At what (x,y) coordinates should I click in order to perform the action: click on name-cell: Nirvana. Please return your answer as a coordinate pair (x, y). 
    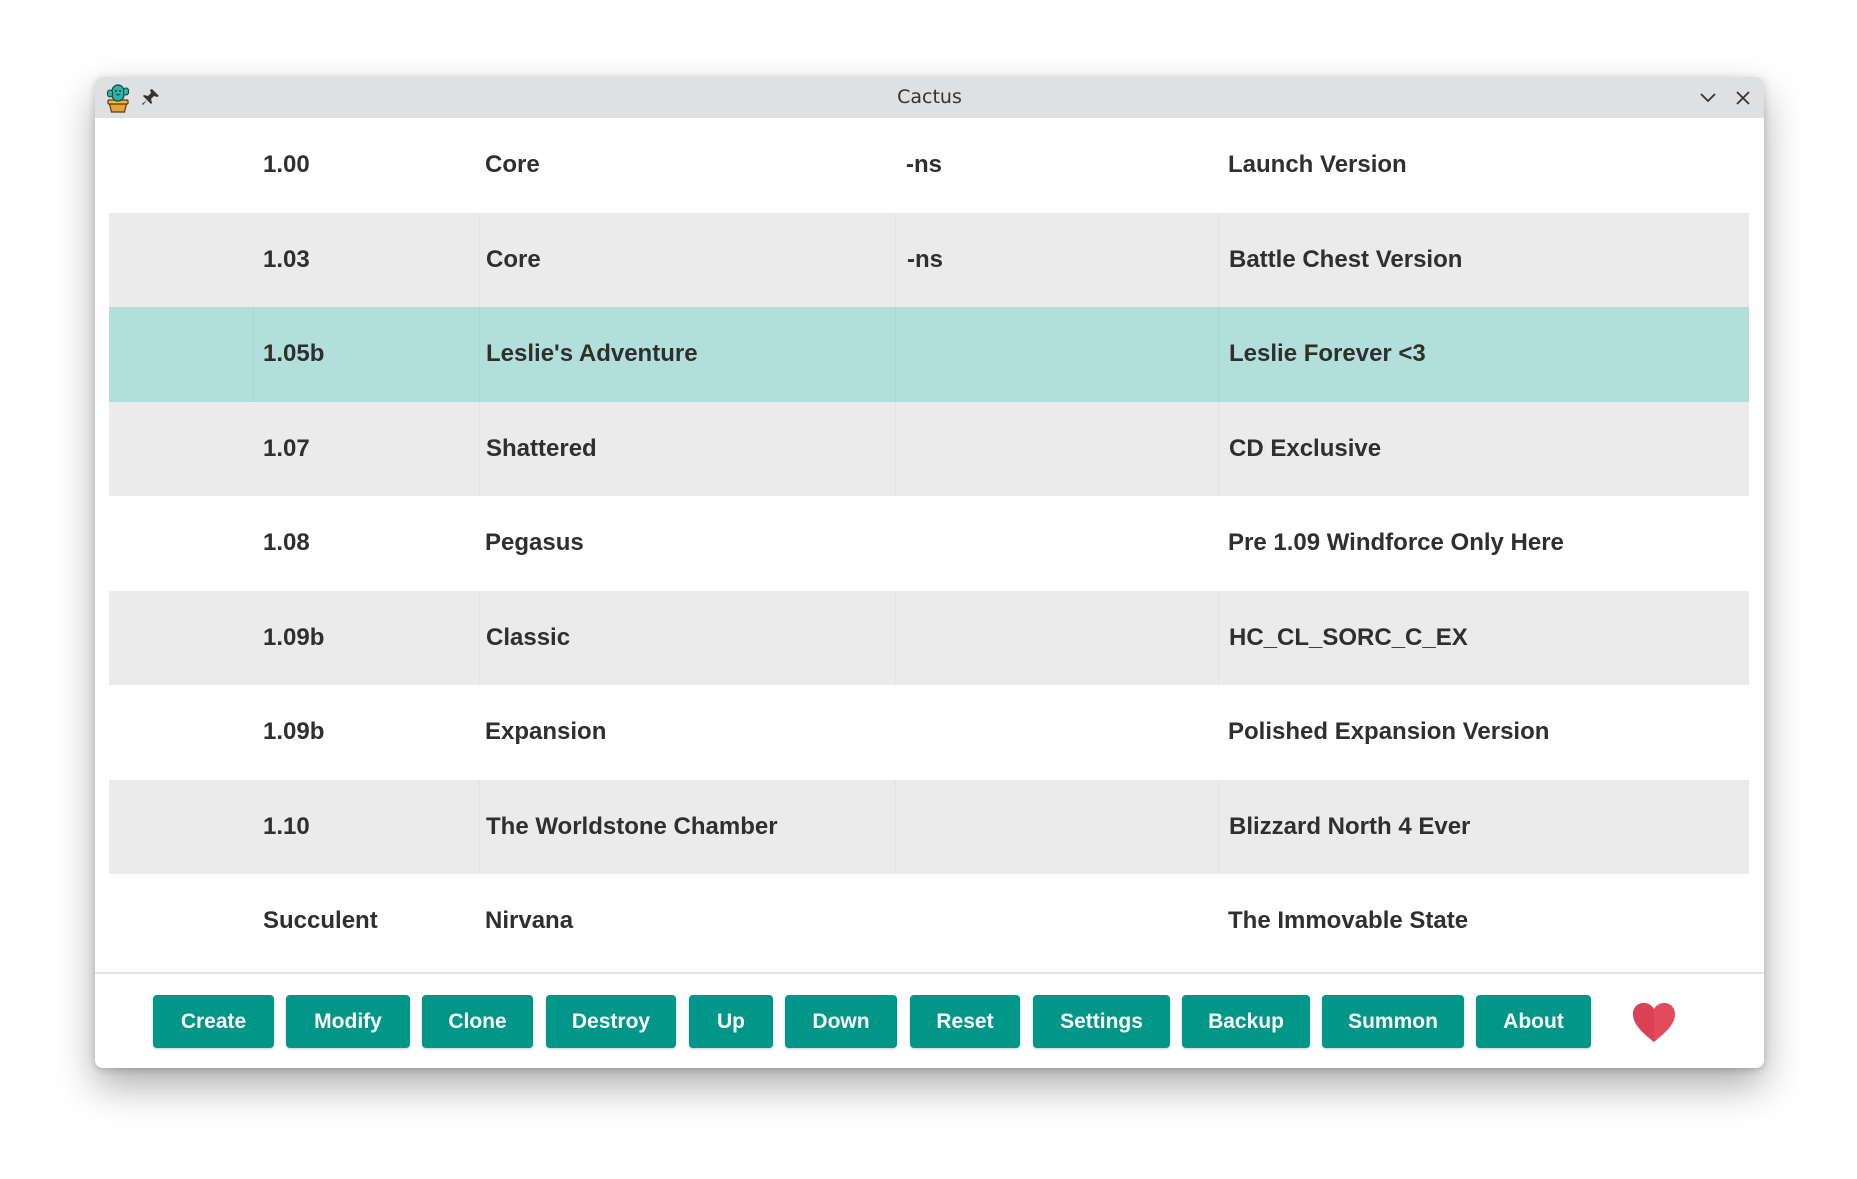
    Looking at the image, I should click on (529, 921).